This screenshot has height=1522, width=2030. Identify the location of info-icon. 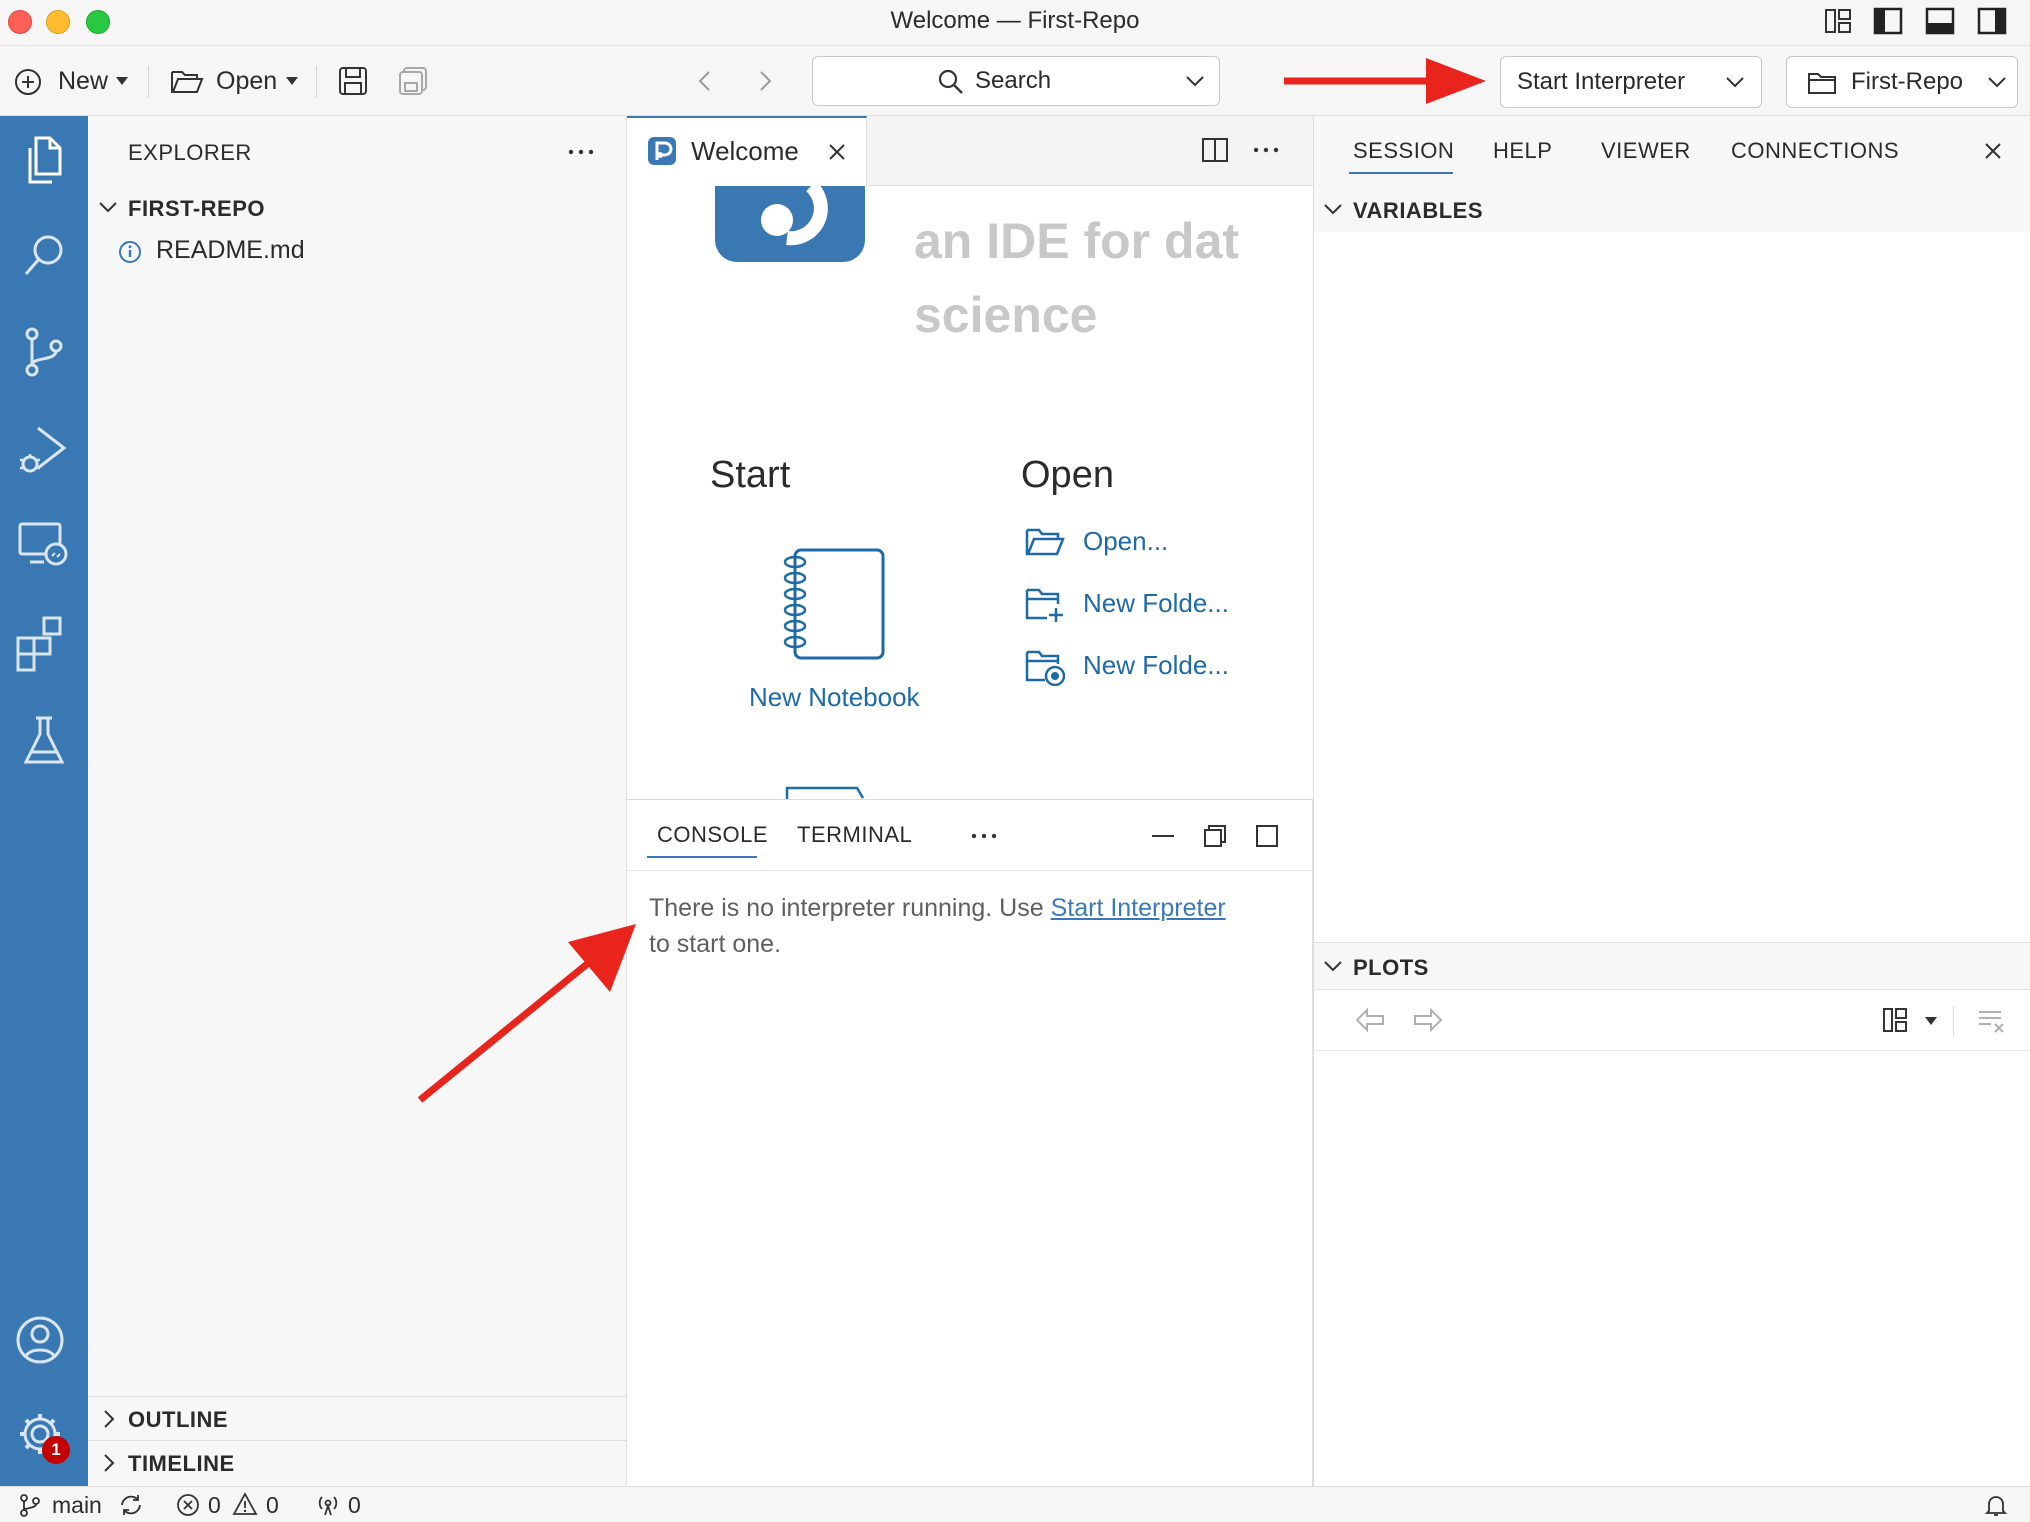
(130, 252).